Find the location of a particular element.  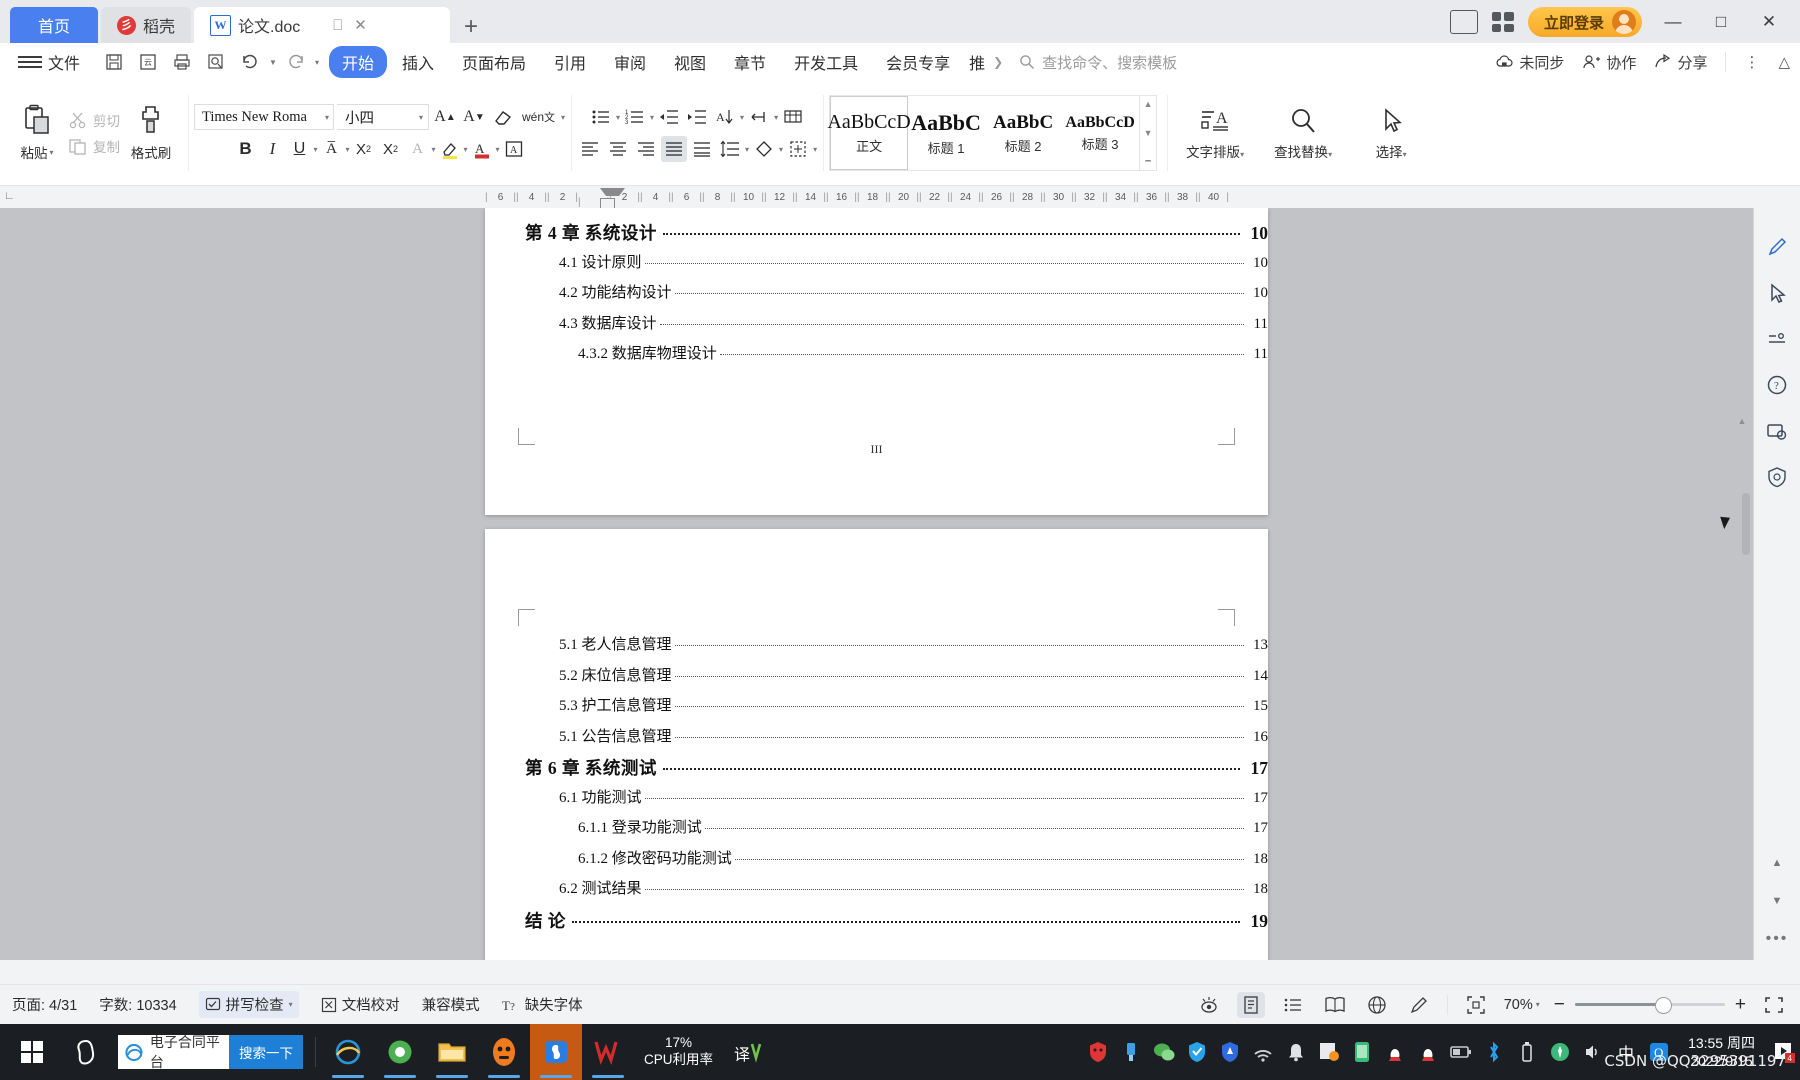

help-icon: ? is located at coordinates (1777, 385).